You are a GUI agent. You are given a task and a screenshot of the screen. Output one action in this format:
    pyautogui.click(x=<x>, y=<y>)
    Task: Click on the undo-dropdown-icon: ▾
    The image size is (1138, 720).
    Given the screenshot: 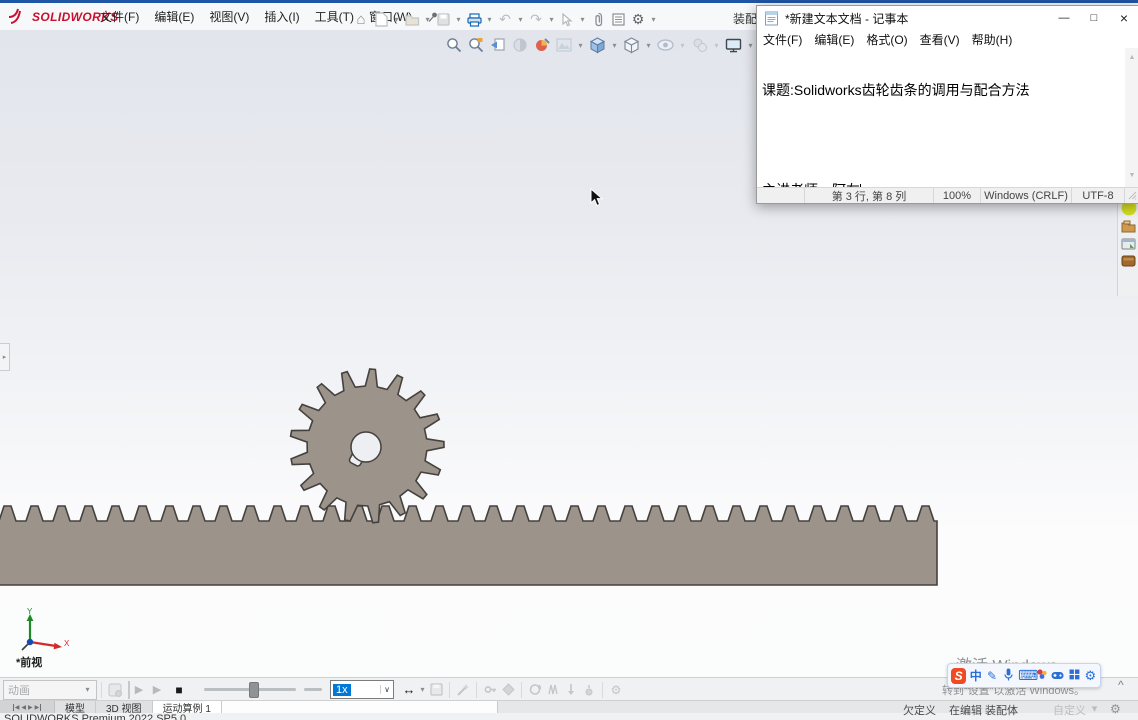 What is the action you would take?
    pyautogui.click(x=520, y=19)
    